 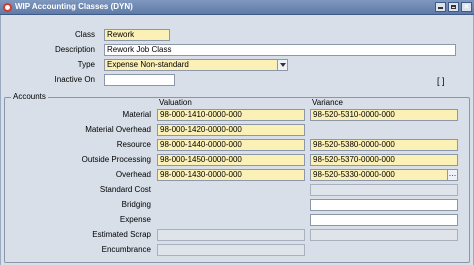 I want to click on valuation-field-material: 98-000-1410-0000-000, so click(x=231, y=115).